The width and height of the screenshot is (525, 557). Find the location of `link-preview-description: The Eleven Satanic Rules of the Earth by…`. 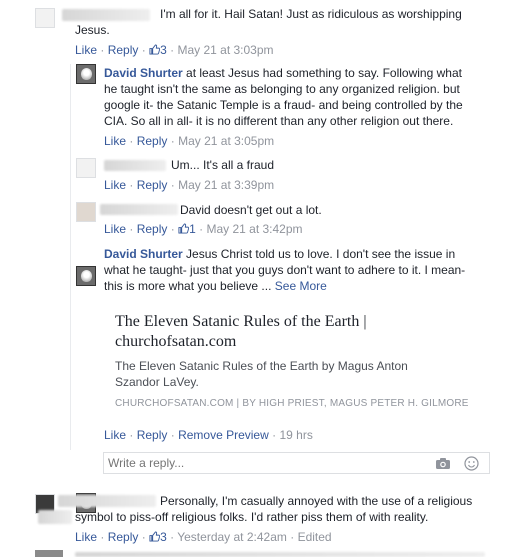

link-preview-description: The Eleven Satanic Rules of the Earth by… is located at coordinates (261, 374).